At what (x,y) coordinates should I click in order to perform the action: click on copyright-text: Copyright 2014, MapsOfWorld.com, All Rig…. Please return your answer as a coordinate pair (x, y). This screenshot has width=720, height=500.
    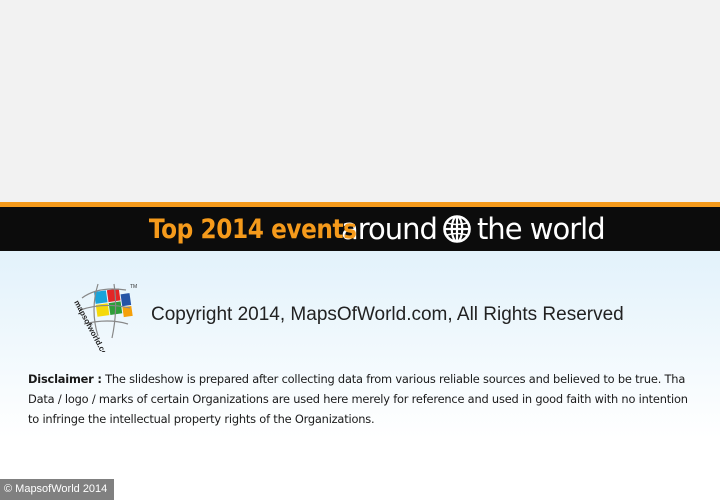
    Looking at the image, I should click on (387, 314).